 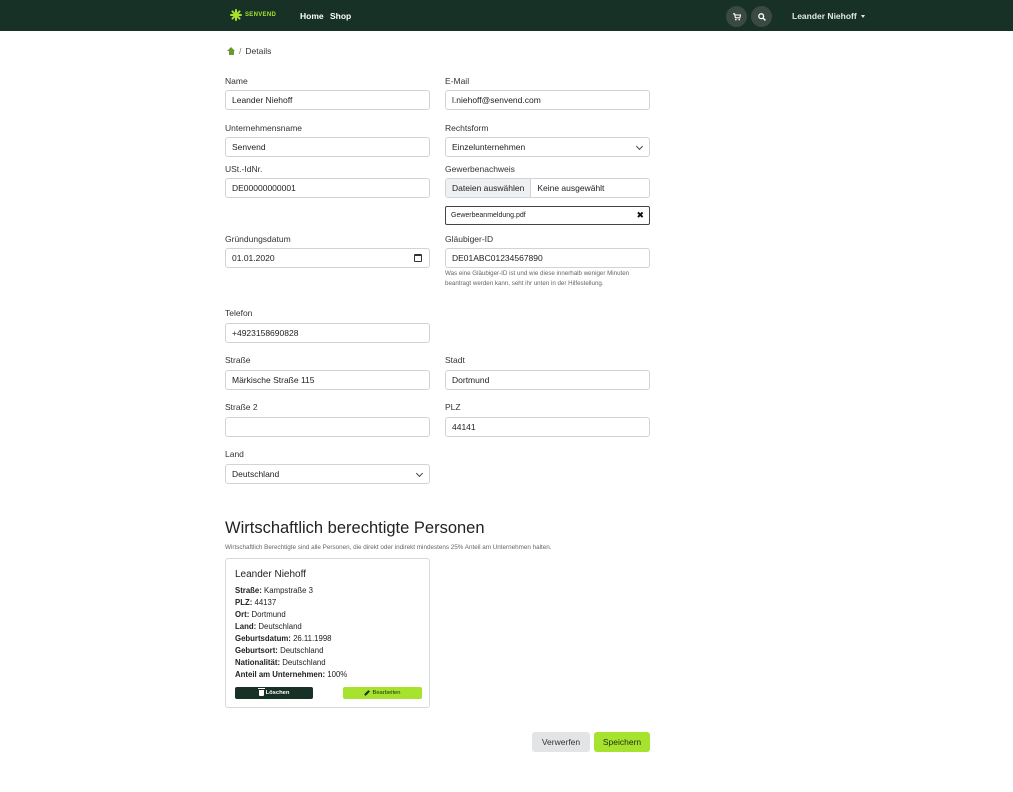 I want to click on search-icon, so click(x=761, y=16).